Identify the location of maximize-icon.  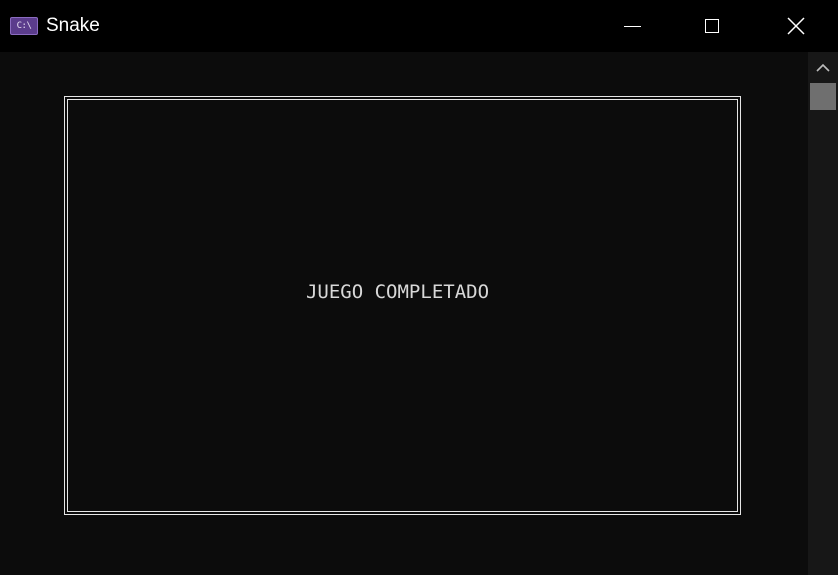
(712, 26).